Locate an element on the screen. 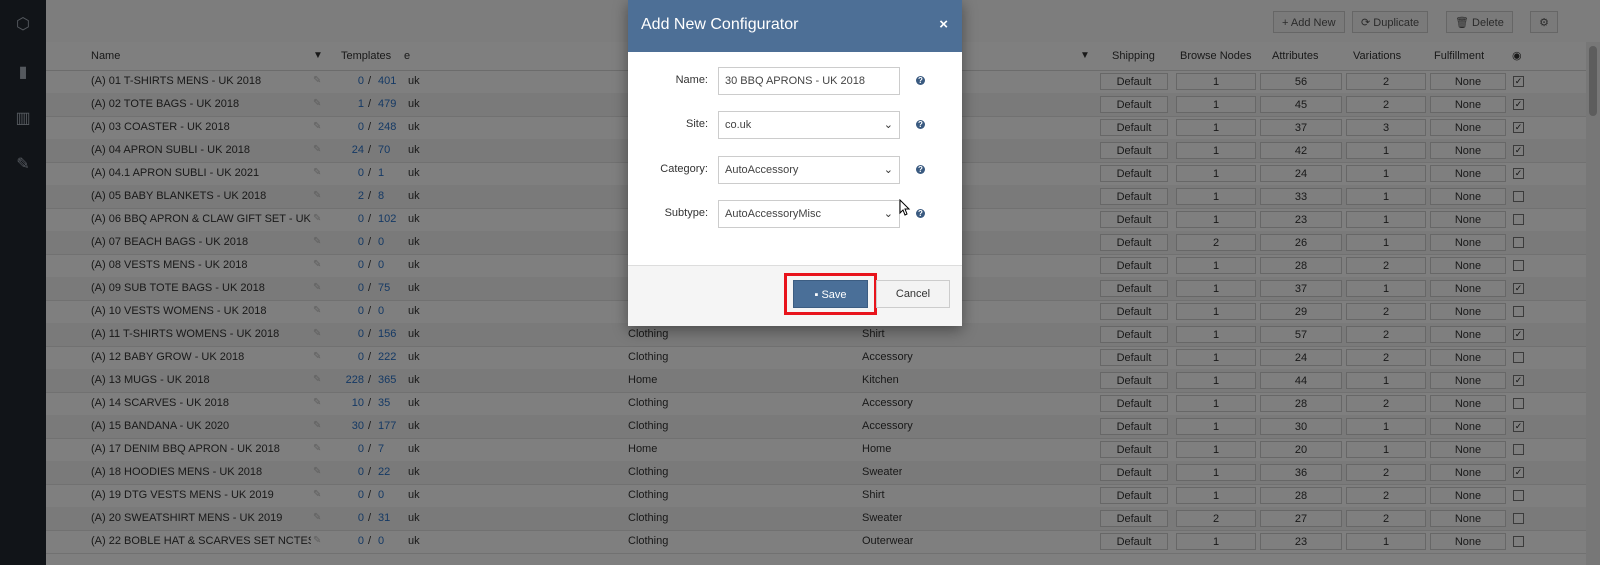 The height and width of the screenshot is (565, 1600). subtype-select: AutoAccessoryMisc ⌄ is located at coordinates (809, 214).